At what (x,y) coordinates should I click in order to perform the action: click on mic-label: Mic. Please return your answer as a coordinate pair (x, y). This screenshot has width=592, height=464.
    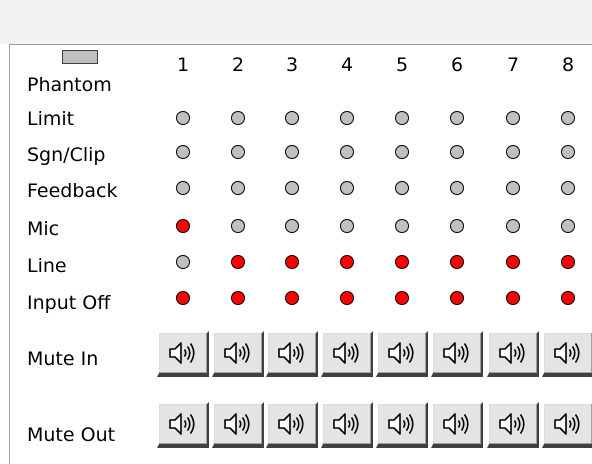
    Looking at the image, I should click on (43, 229).